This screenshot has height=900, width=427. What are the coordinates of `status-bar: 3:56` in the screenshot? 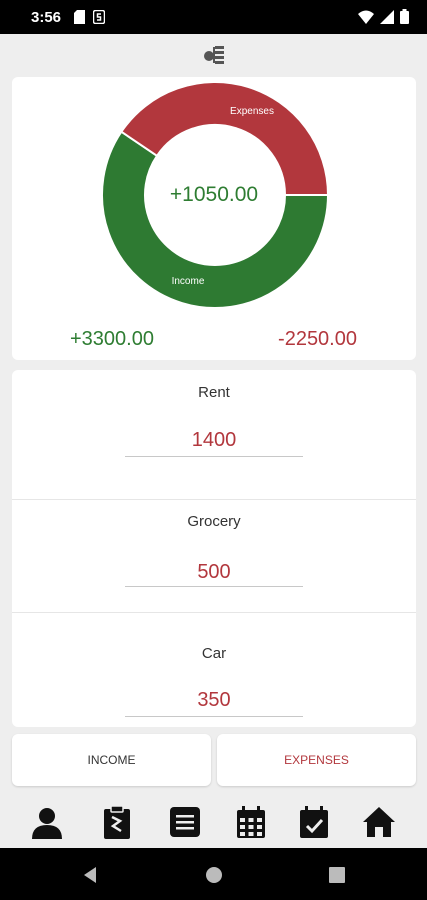 It's located at (213, 17).